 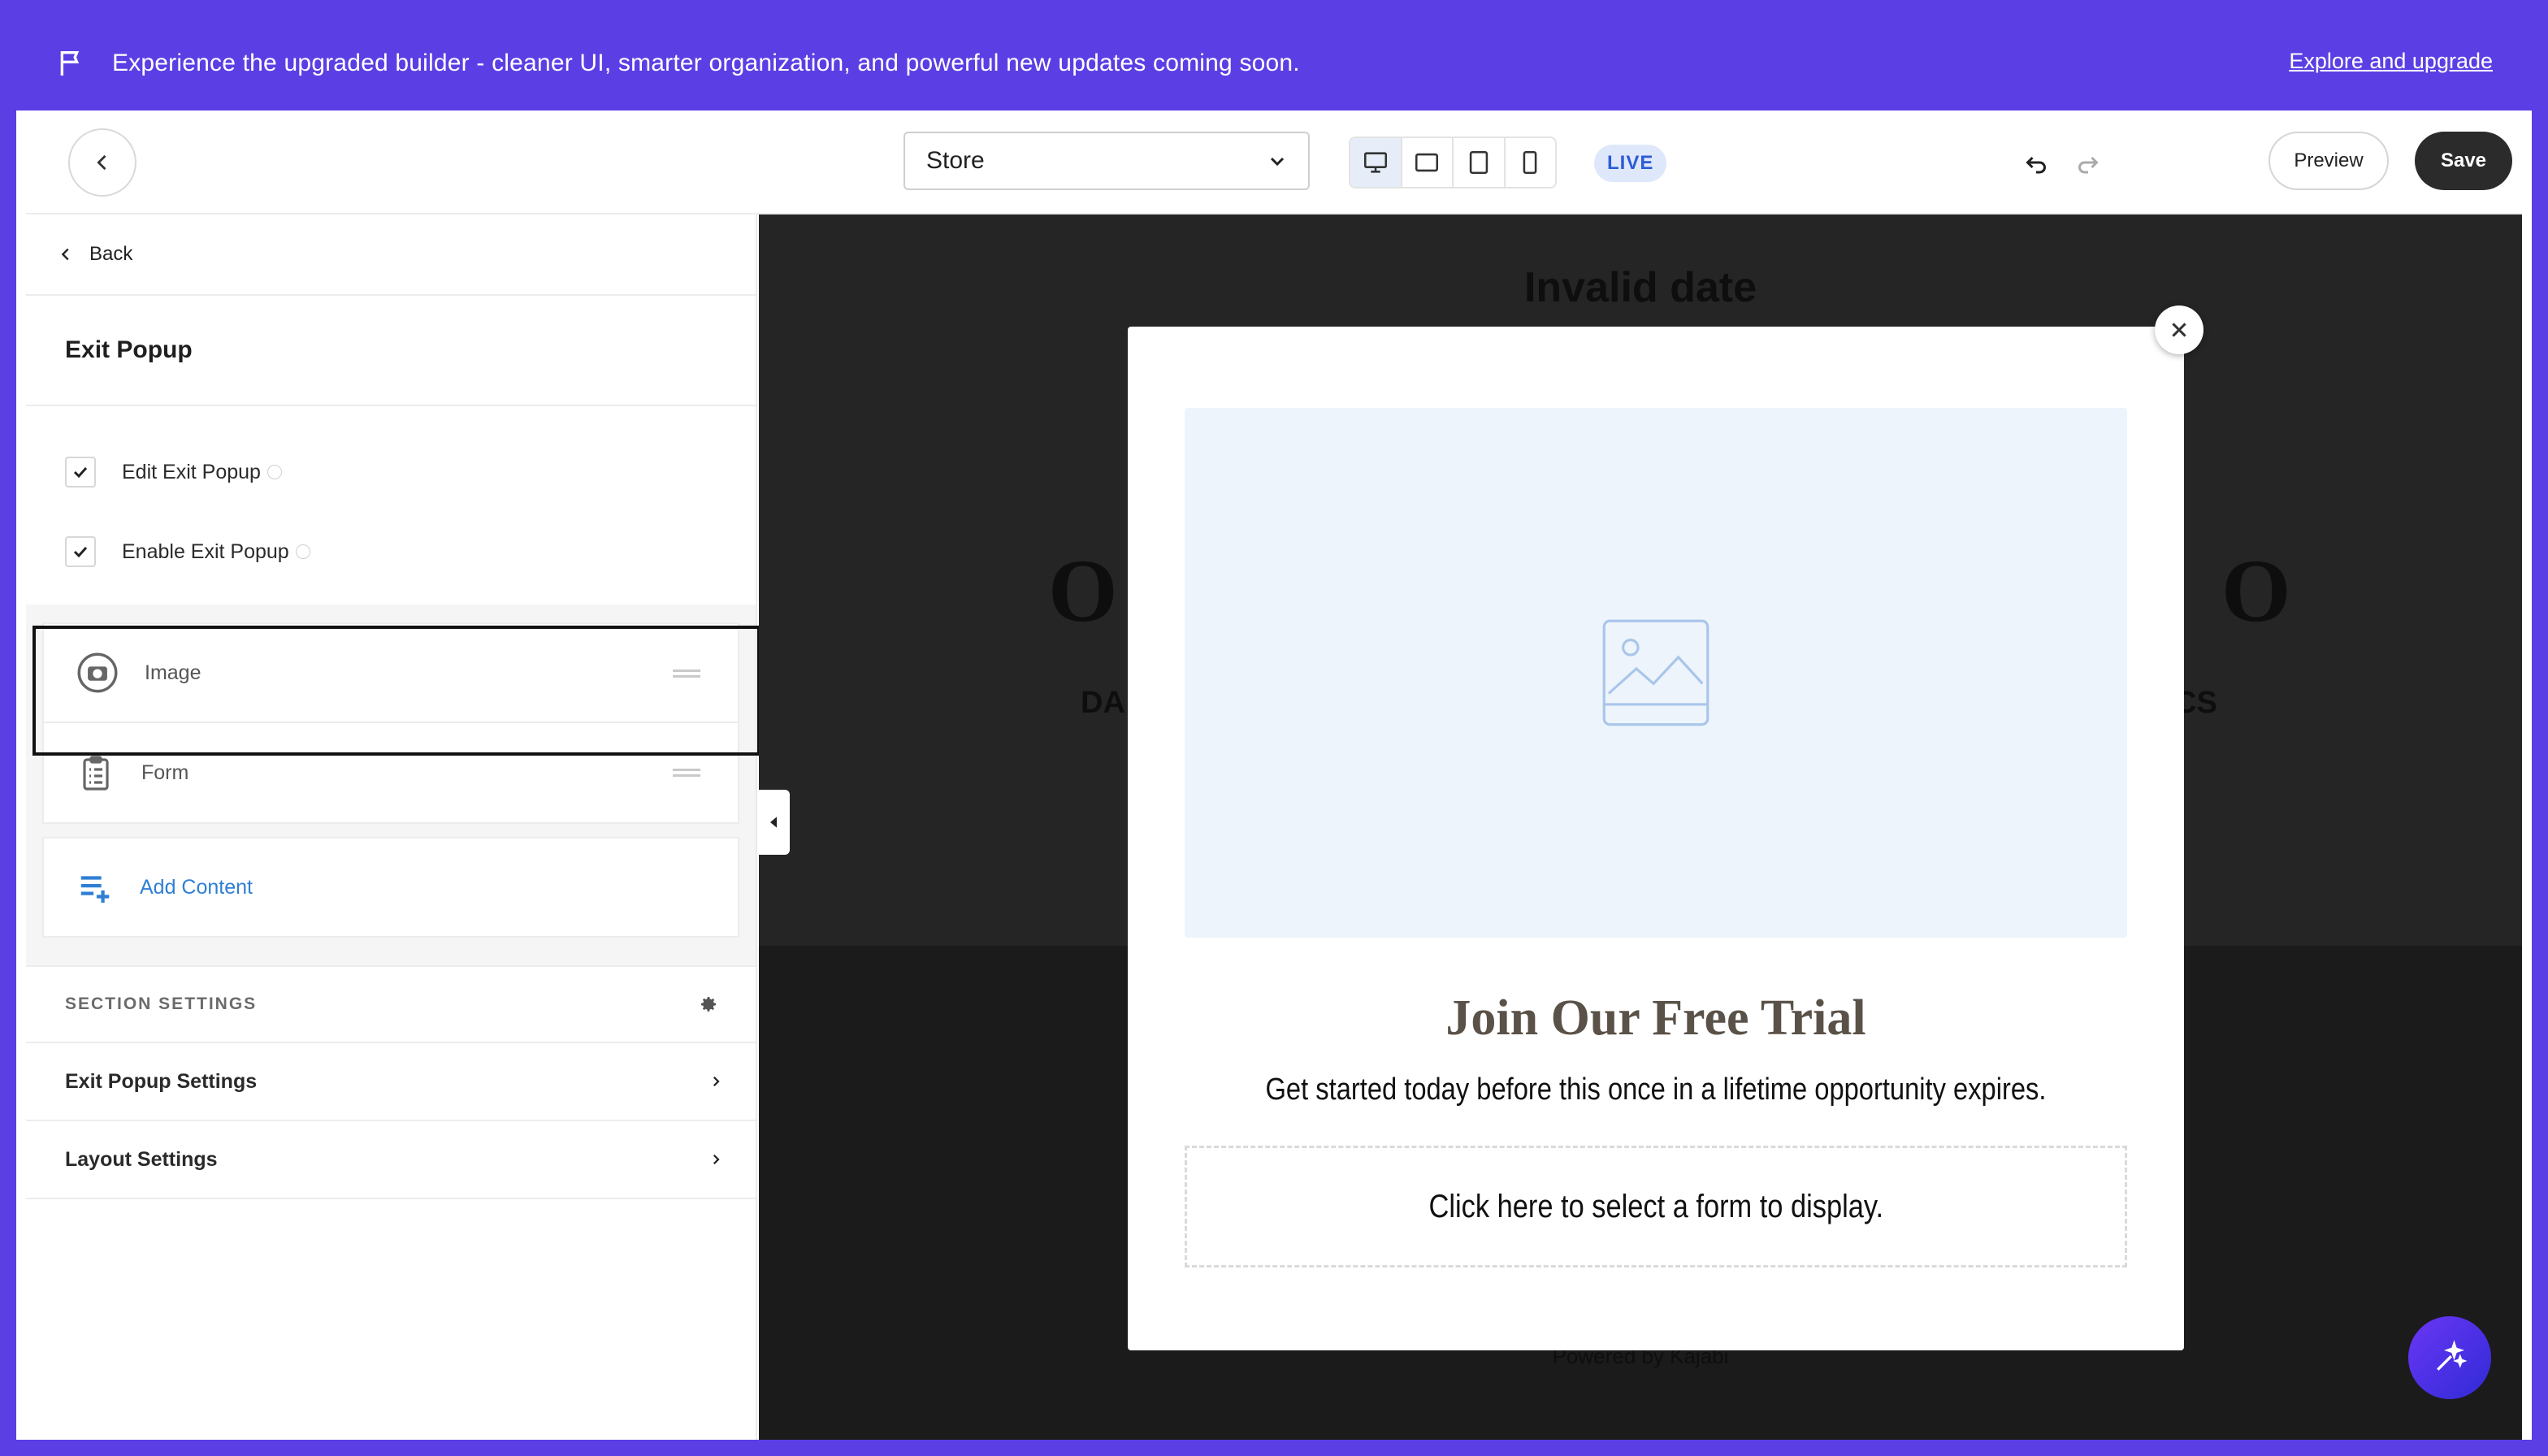 I want to click on block-form: Form, so click(x=390, y=773).